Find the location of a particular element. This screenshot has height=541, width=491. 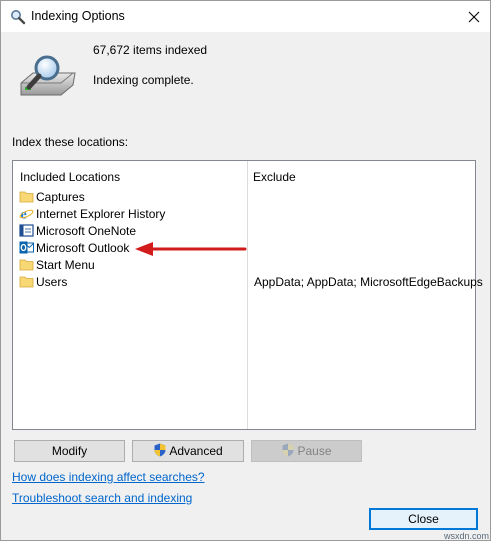

window-title: Indexing Options is located at coordinates (78, 16).